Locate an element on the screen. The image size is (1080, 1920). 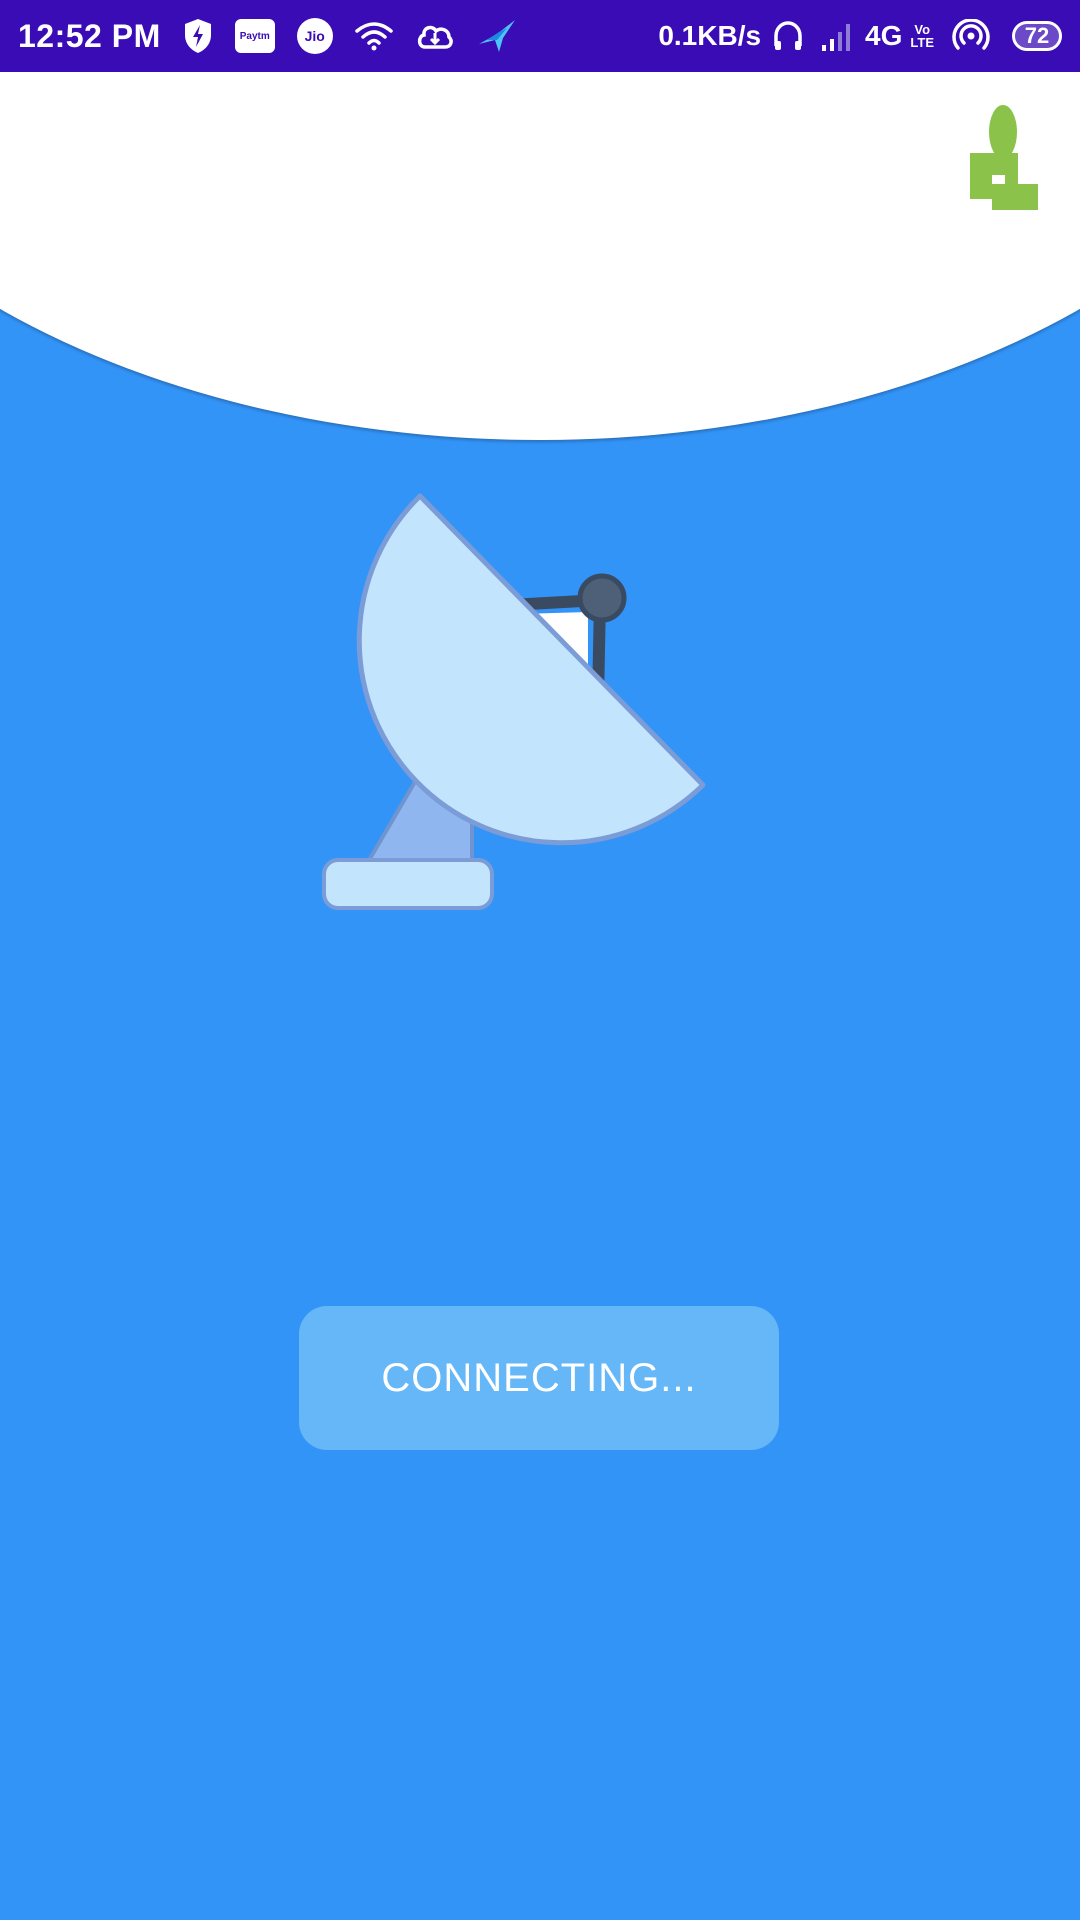
cloud-icon is located at coordinates (435, 36).